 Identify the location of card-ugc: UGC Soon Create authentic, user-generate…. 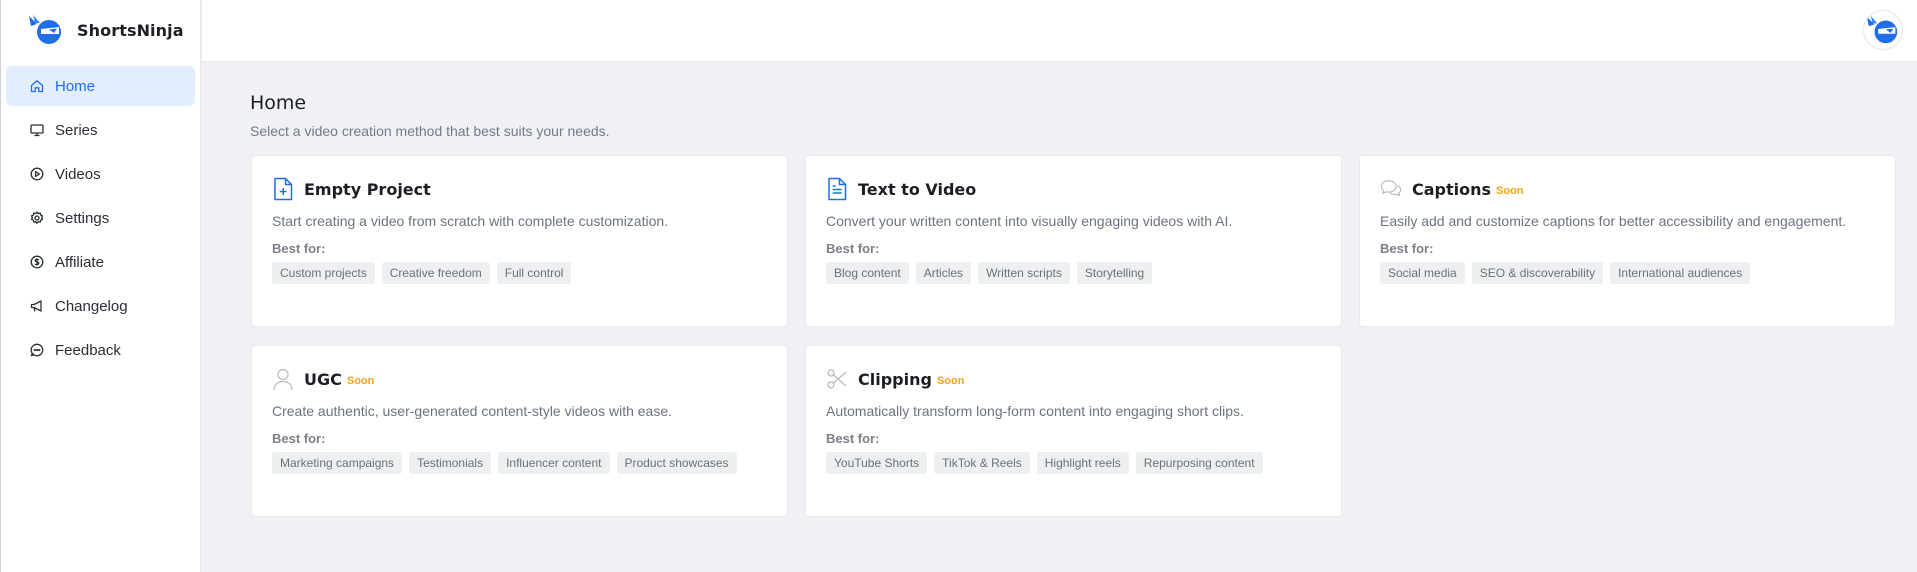
(519, 431).